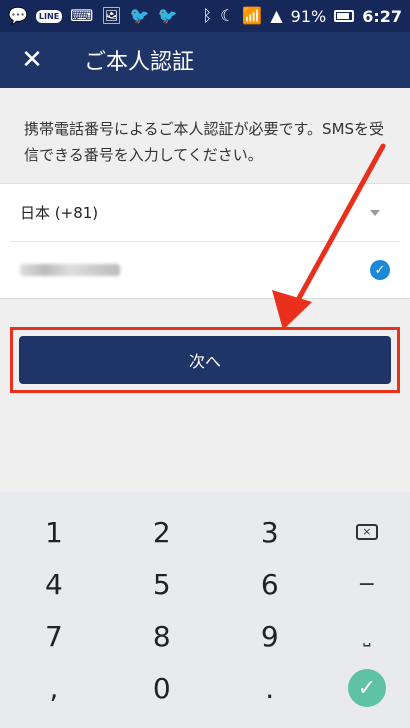 Image resolution: width=410 pixels, height=728 pixels. I want to click on backspace-key: ×, so click(367, 532).